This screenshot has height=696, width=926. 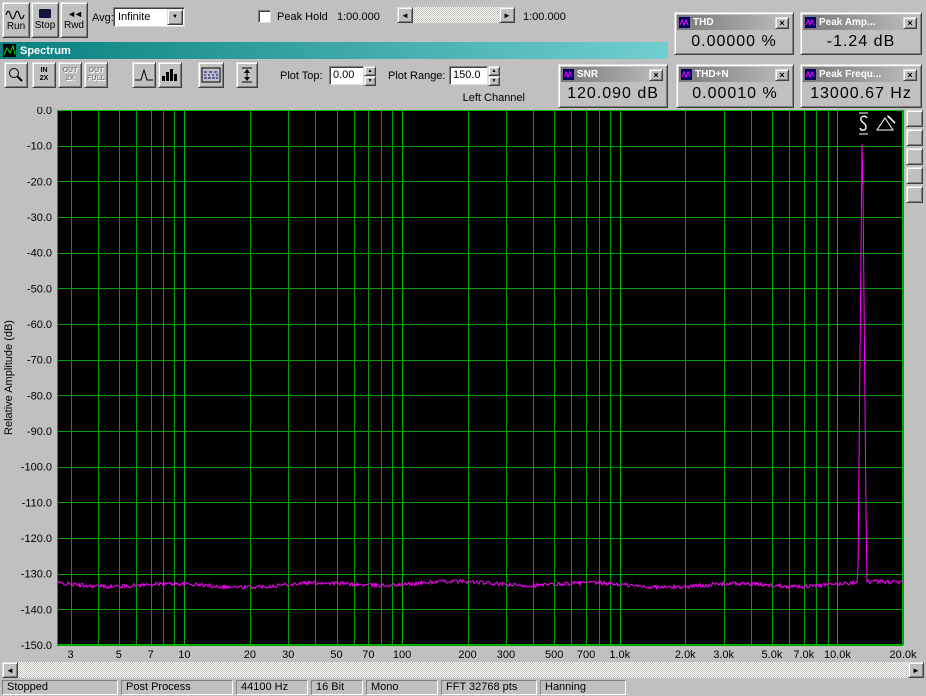 I want to click on snr-meter-titlebar: SNR ×, so click(x=613, y=74).